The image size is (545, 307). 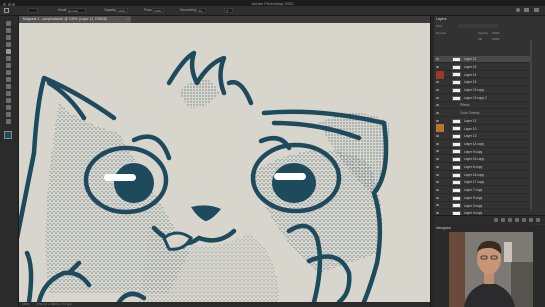 I want to click on trash-icon, so click(x=538, y=220).